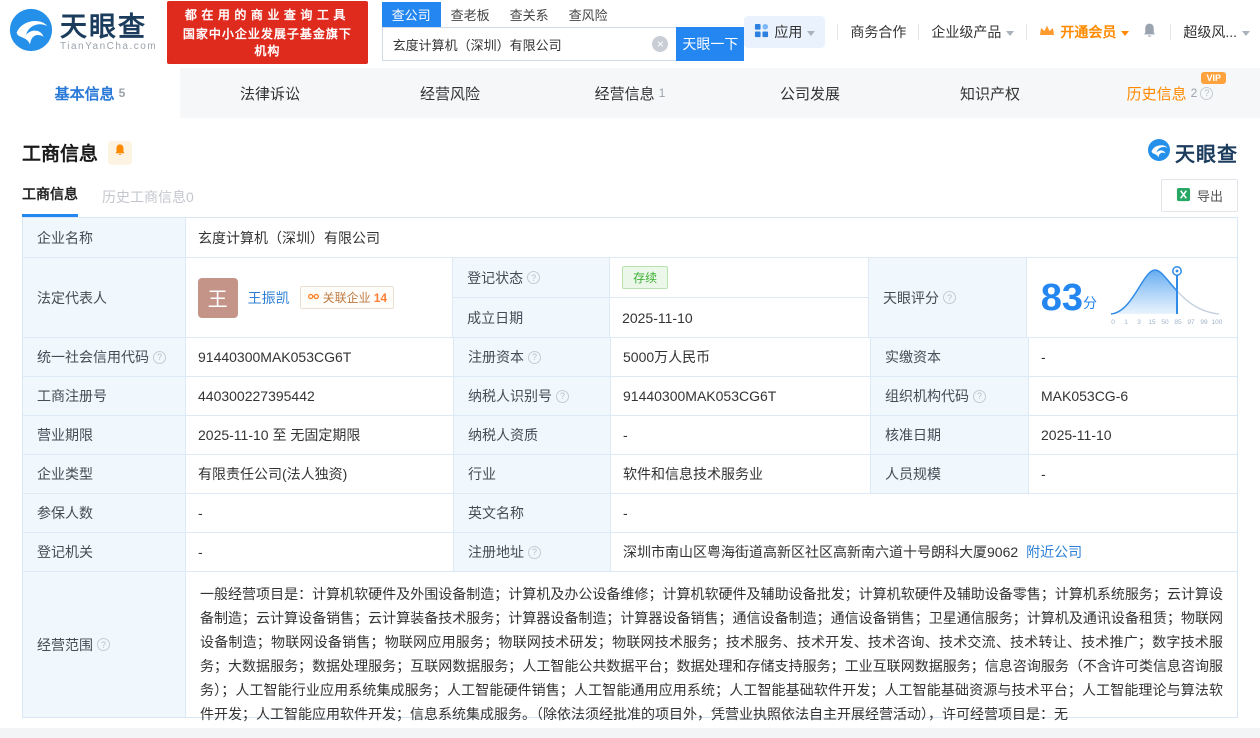  I want to click on table-row: 企业名称 玄度计算机（深圳）有限公司, so click(630, 238).